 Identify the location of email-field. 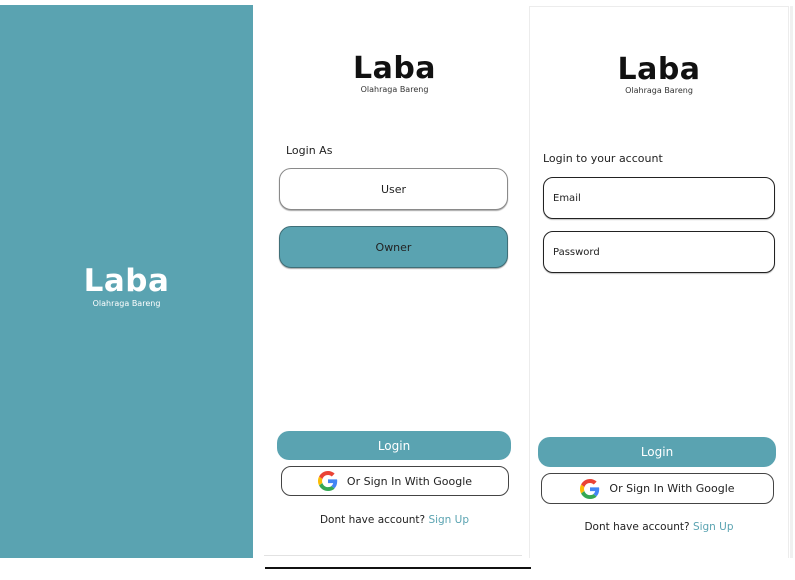
(659, 198).